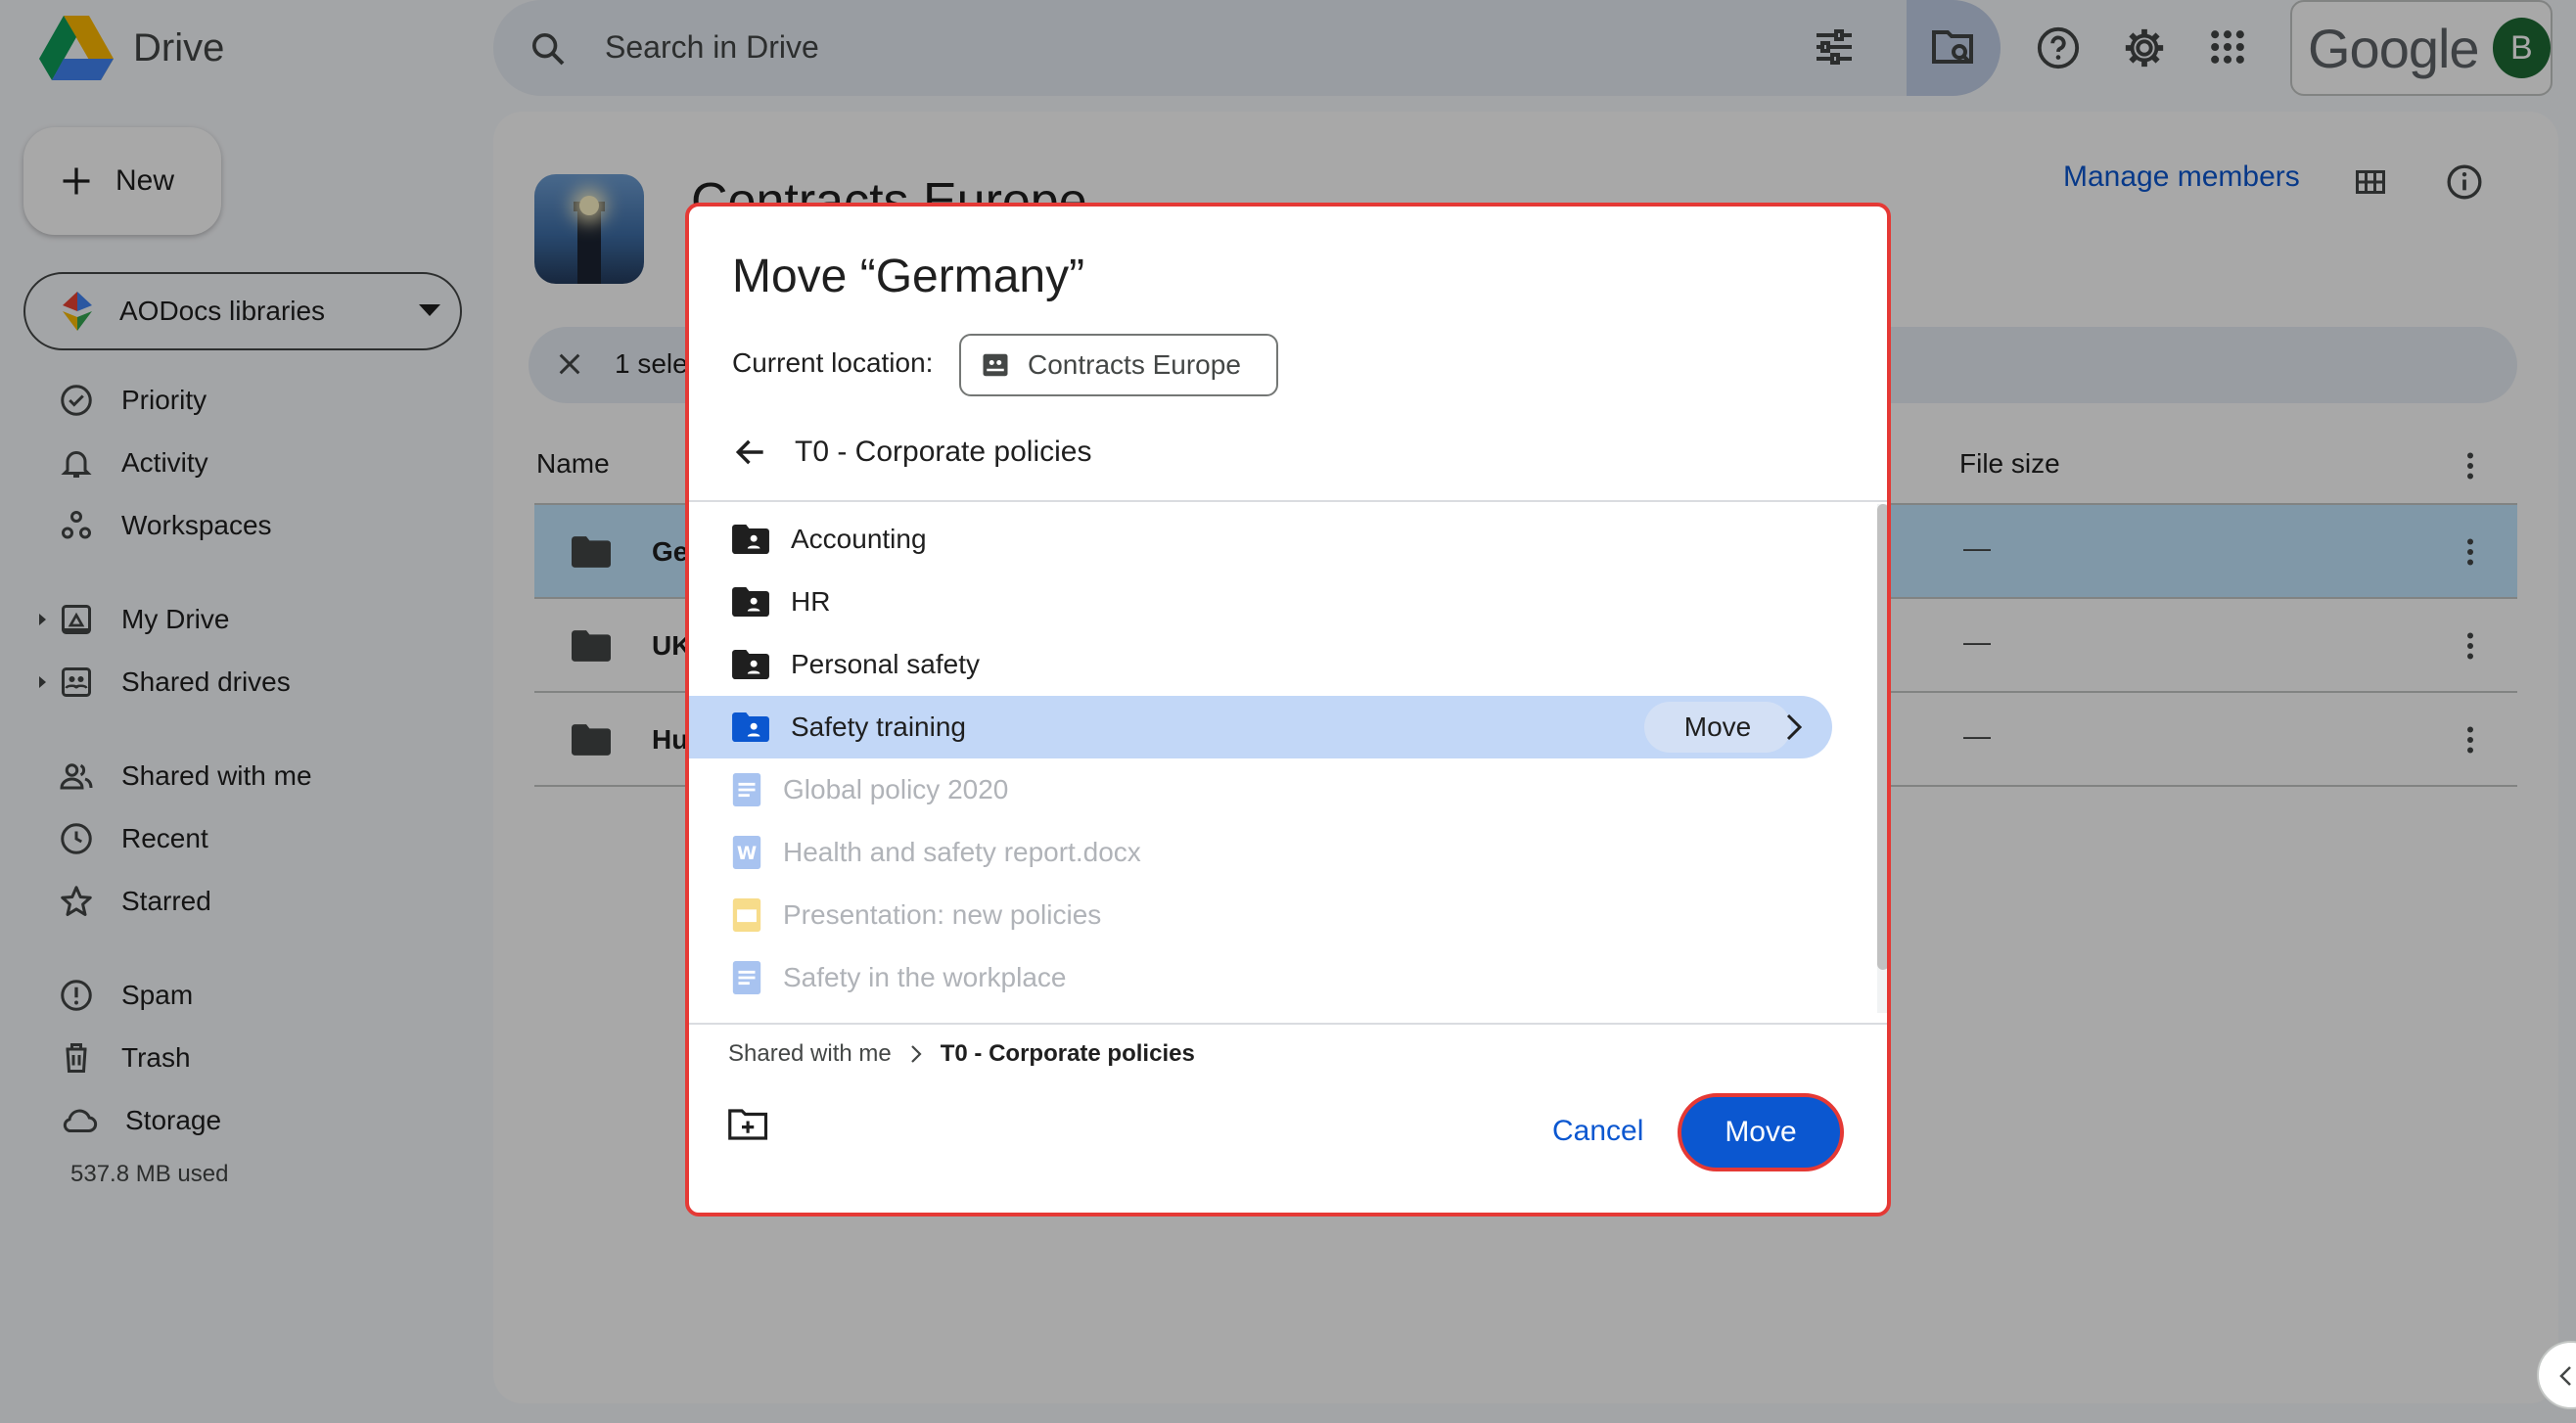 The height and width of the screenshot is (1423, 2576). I want to click on current-location-chip: Contracts Europe, so click(1118, 365).